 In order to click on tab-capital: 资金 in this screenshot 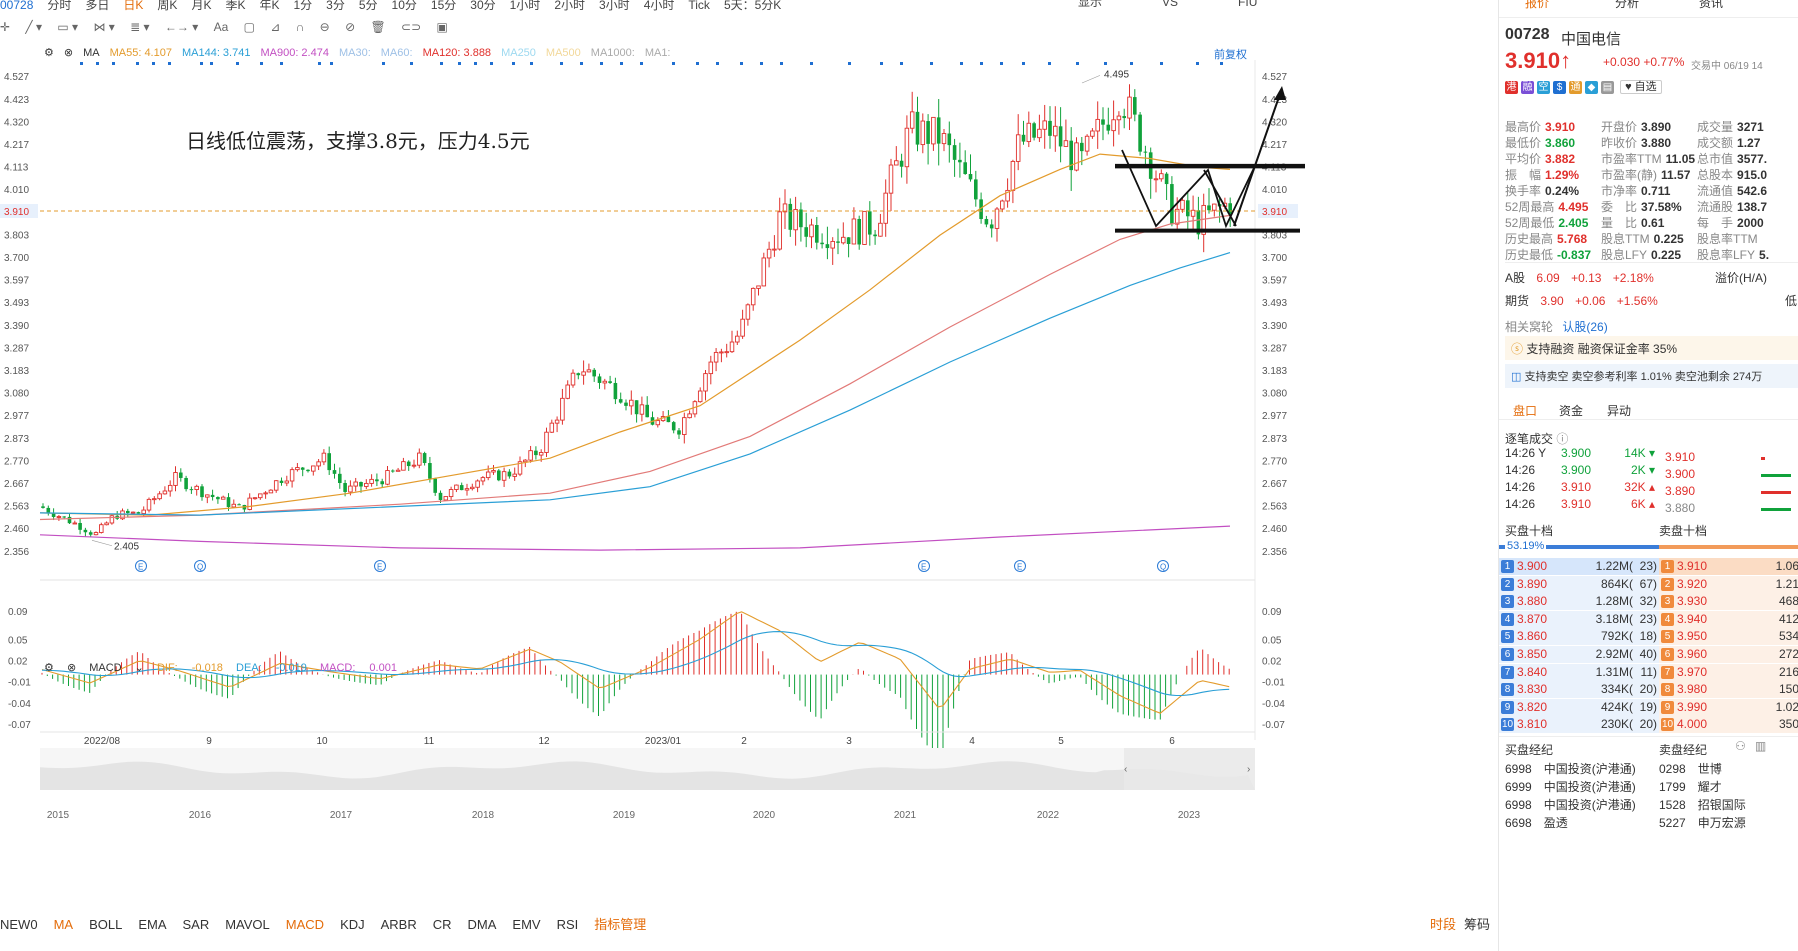, I will do `click(1571, 410)`.